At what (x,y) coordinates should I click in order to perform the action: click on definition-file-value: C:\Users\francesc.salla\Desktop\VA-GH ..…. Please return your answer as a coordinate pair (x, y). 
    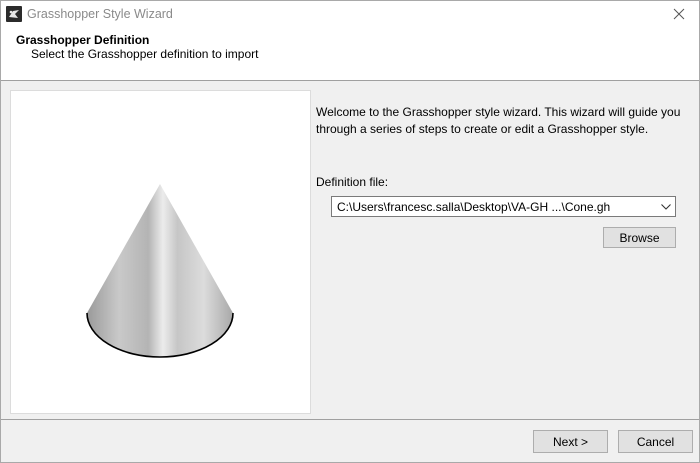
    Looking at the image, I should click on (474, 206).